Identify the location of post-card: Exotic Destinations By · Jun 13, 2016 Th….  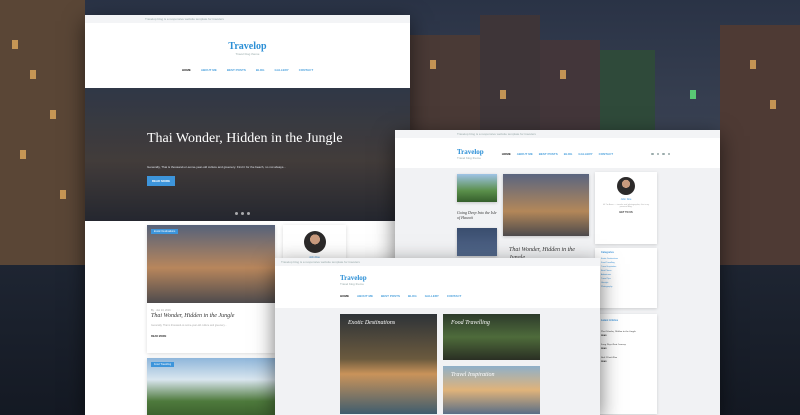
(211, 289).